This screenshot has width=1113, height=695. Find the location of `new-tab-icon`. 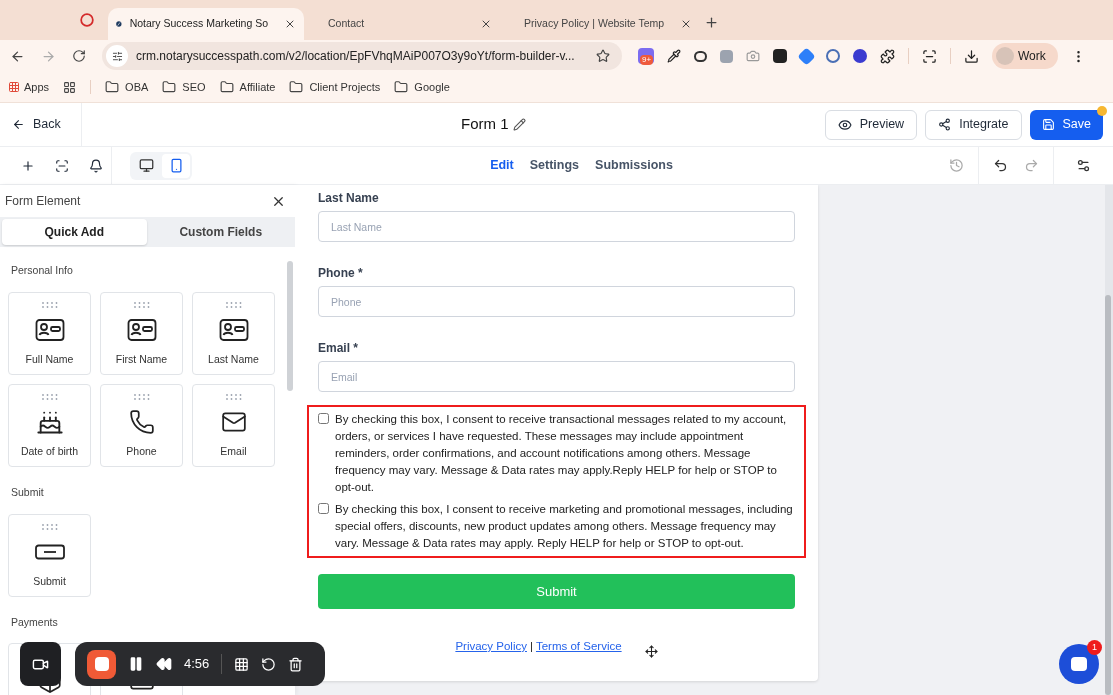

new-tab-icon is located at coordinates (711, 22).